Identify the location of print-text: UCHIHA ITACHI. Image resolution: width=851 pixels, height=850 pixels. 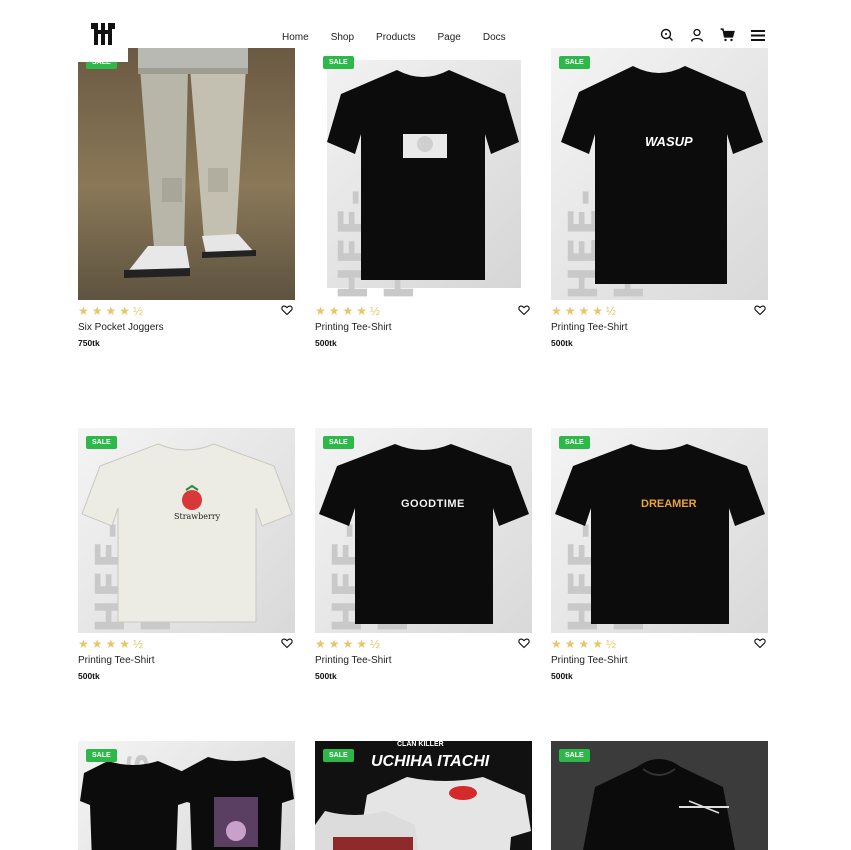
(430, 761).